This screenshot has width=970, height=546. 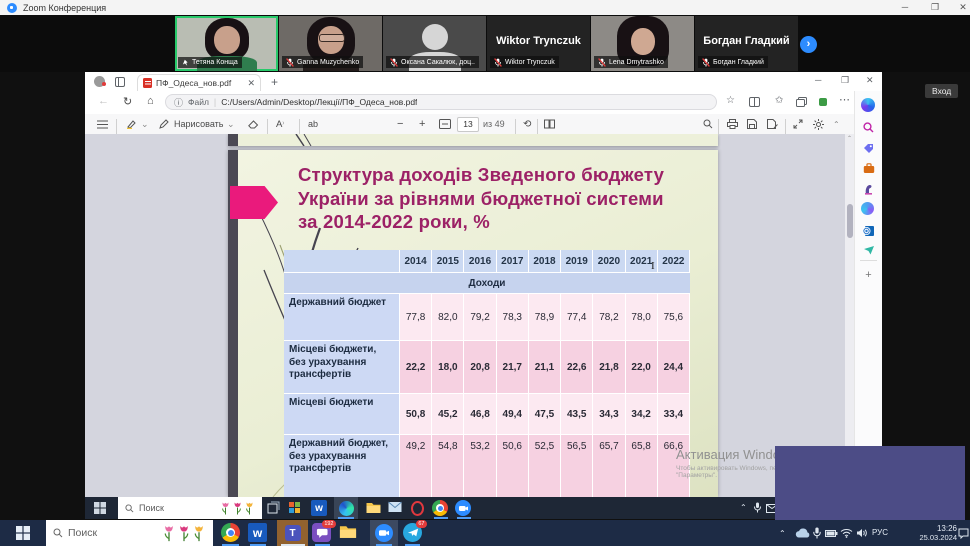 I want to click on new-tab-button: +, so click(x=274, y=82).